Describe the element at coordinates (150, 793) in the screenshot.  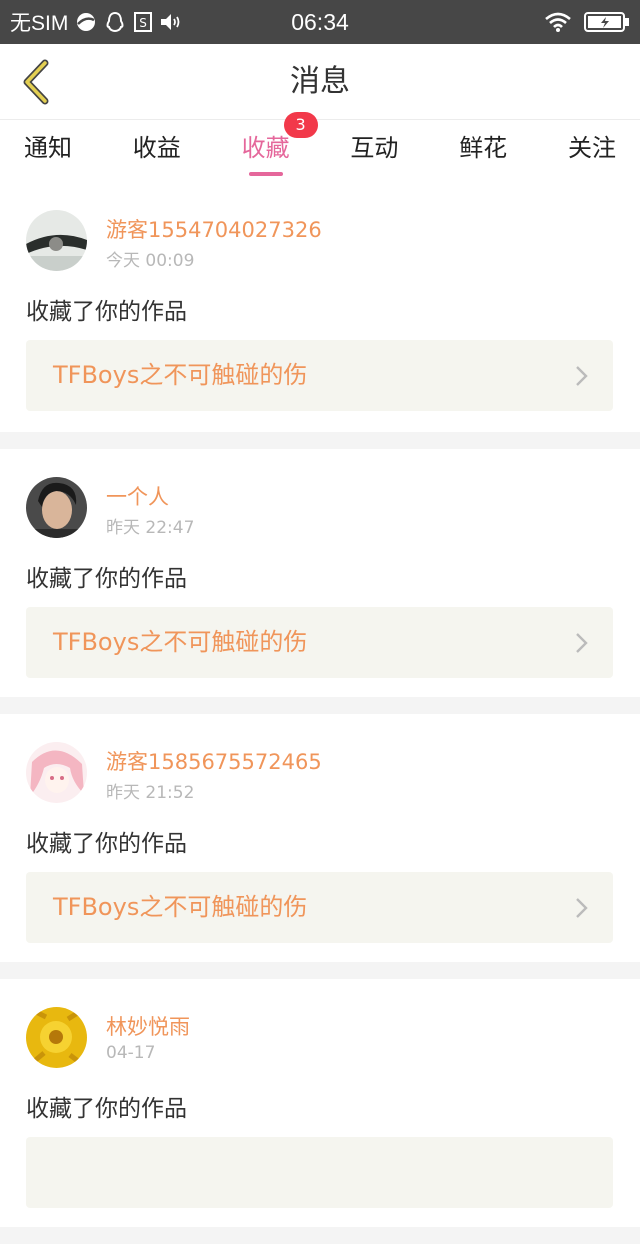
I see `timestamp: 昨天 21:52` at that location.